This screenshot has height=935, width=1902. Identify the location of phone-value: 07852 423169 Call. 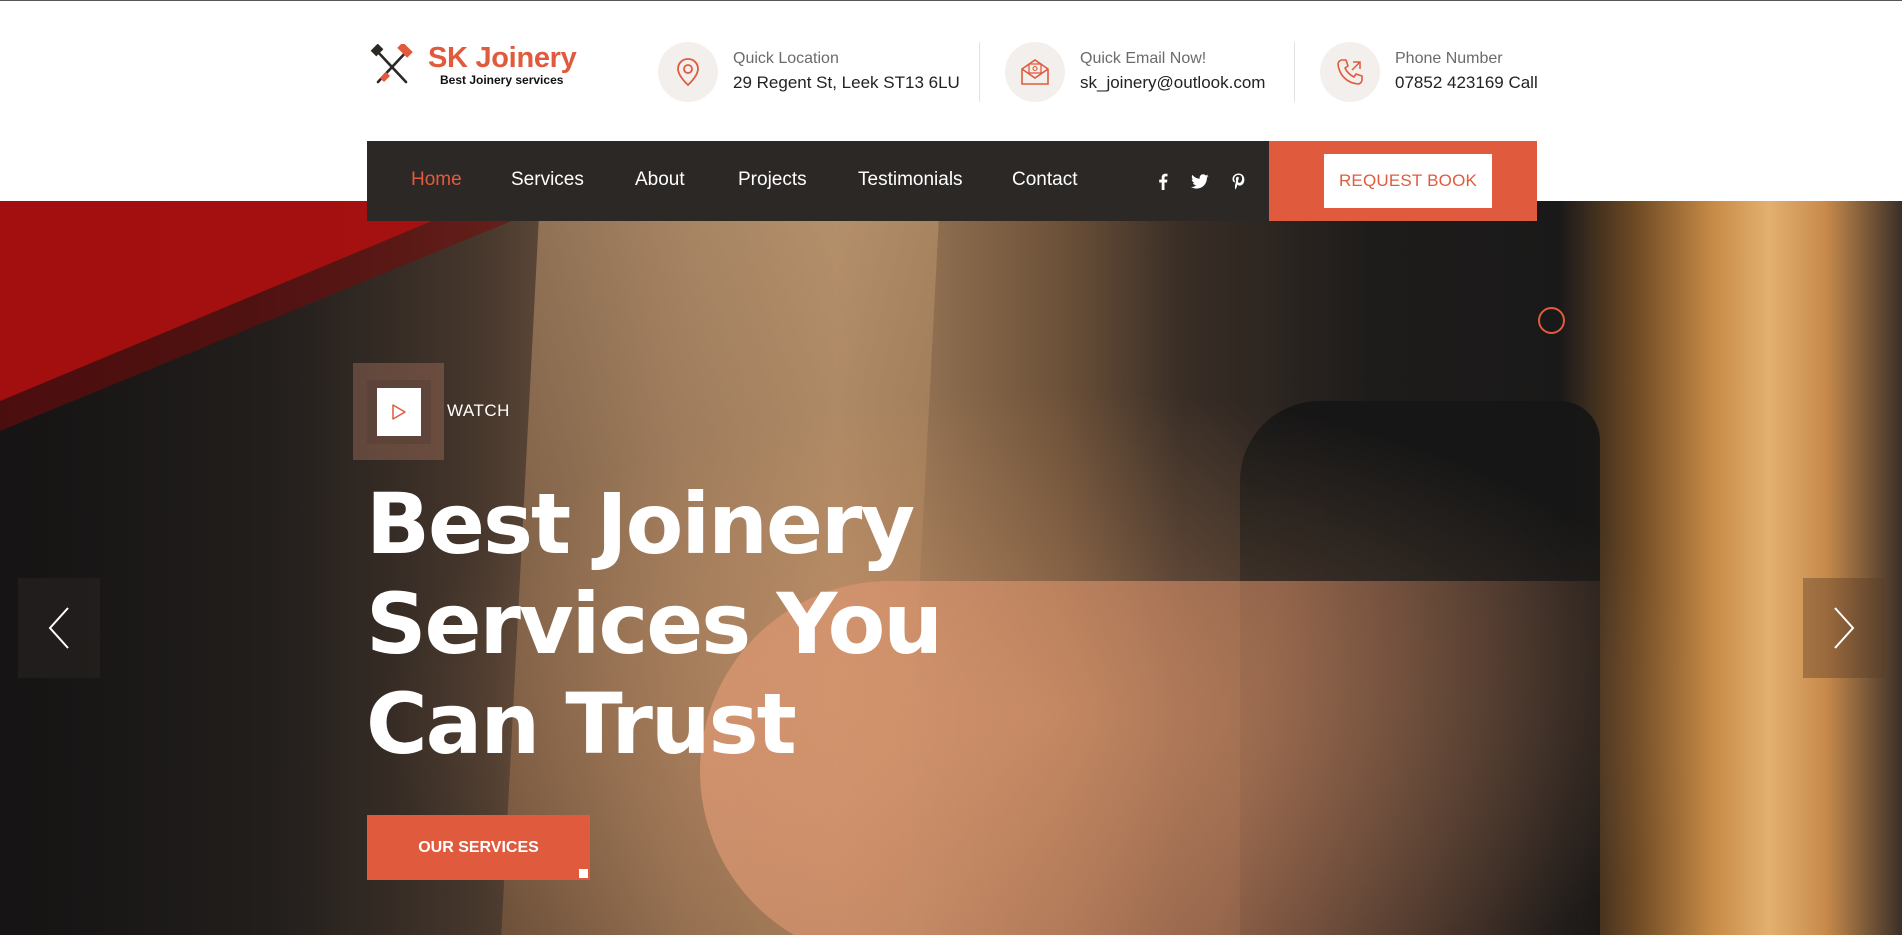
(1466, 83).